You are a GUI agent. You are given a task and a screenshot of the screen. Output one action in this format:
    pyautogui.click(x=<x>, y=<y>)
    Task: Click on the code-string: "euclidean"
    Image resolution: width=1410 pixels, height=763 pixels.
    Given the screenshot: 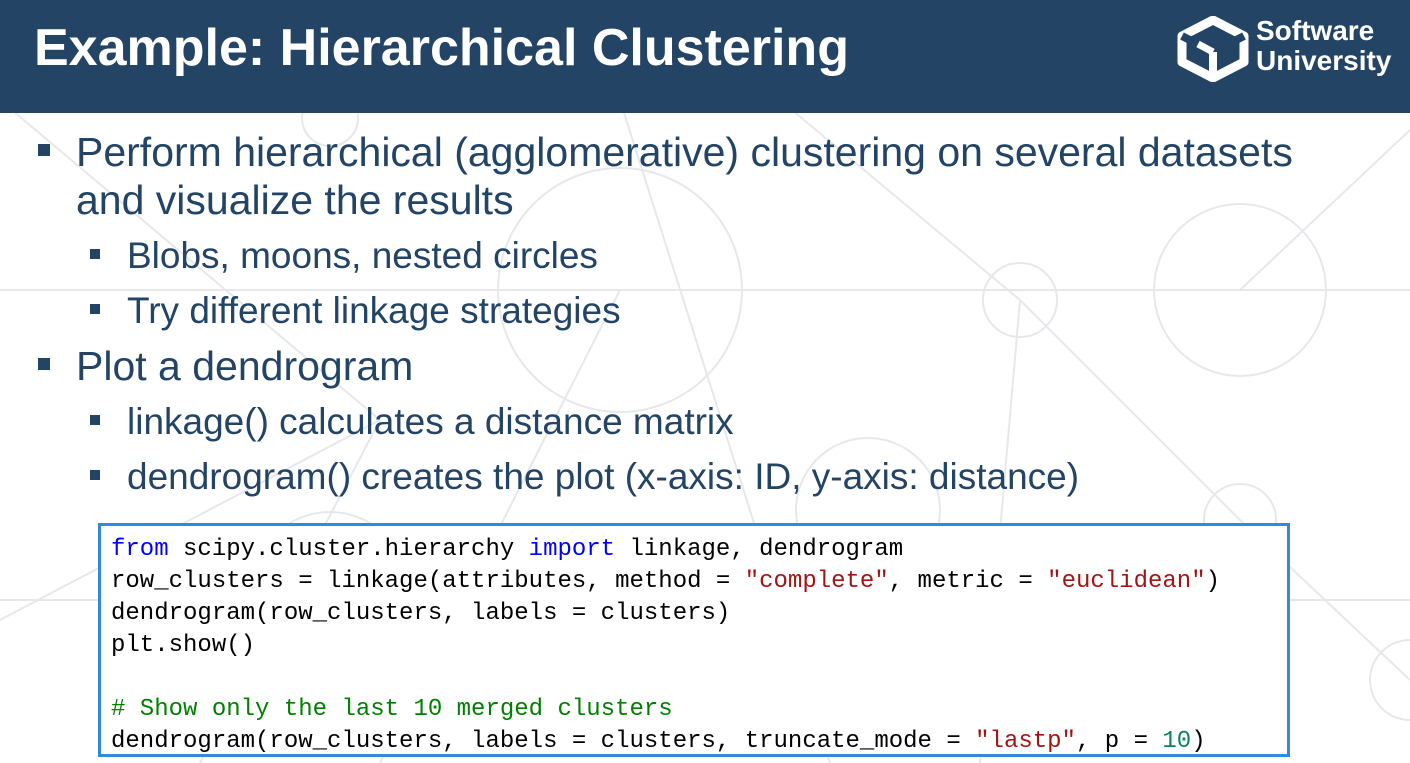 What is the action you would take?
    pyautogui.click(x=1126, y=581)
    